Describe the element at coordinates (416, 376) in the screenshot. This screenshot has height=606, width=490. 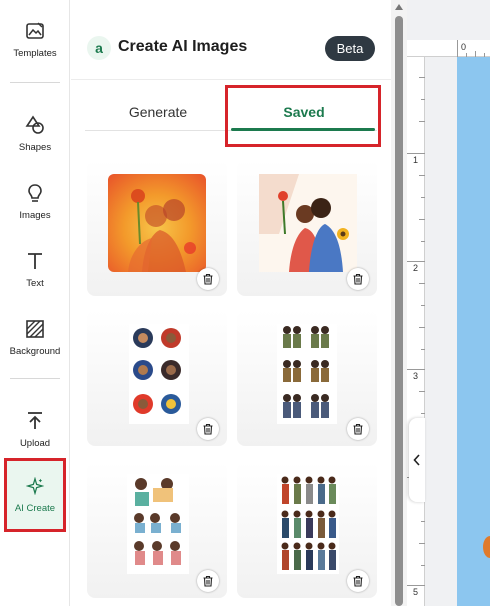
I see `ruler-left-label: 3` at that location.